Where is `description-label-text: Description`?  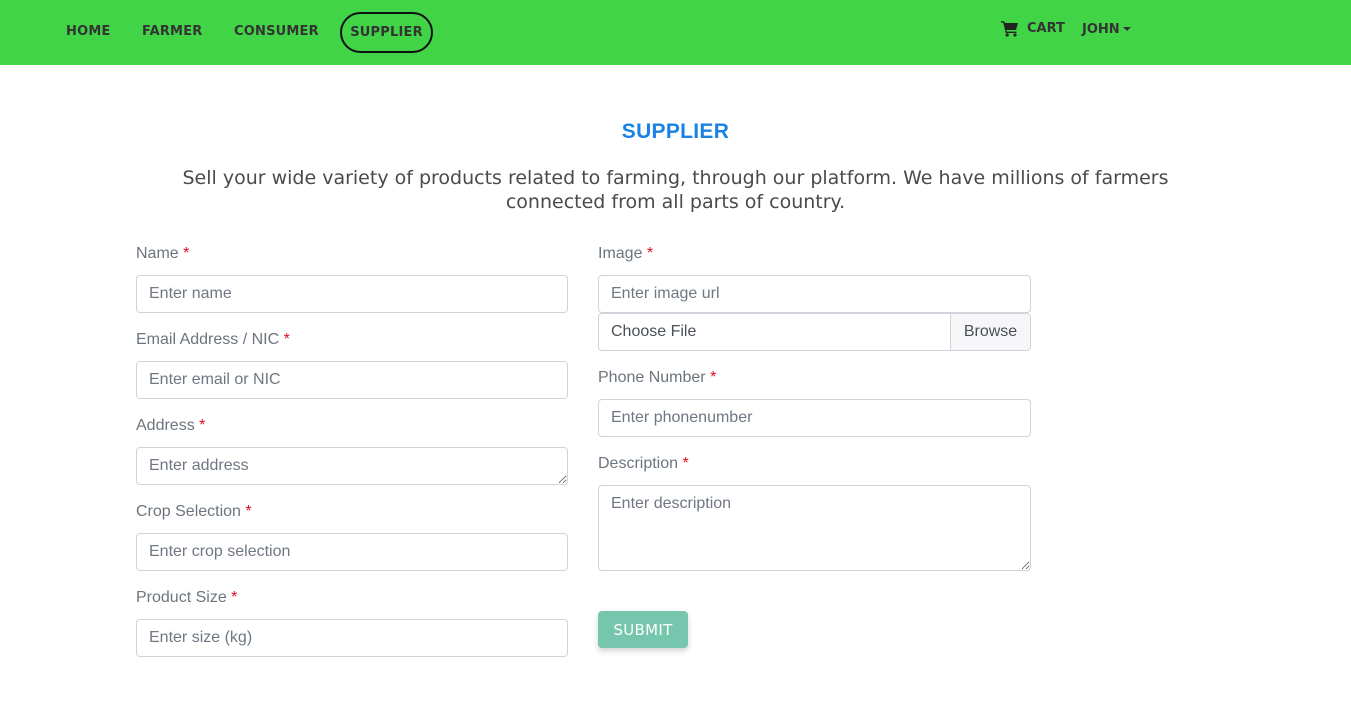
description-label-text: Description is located at coordinates (638, 463).